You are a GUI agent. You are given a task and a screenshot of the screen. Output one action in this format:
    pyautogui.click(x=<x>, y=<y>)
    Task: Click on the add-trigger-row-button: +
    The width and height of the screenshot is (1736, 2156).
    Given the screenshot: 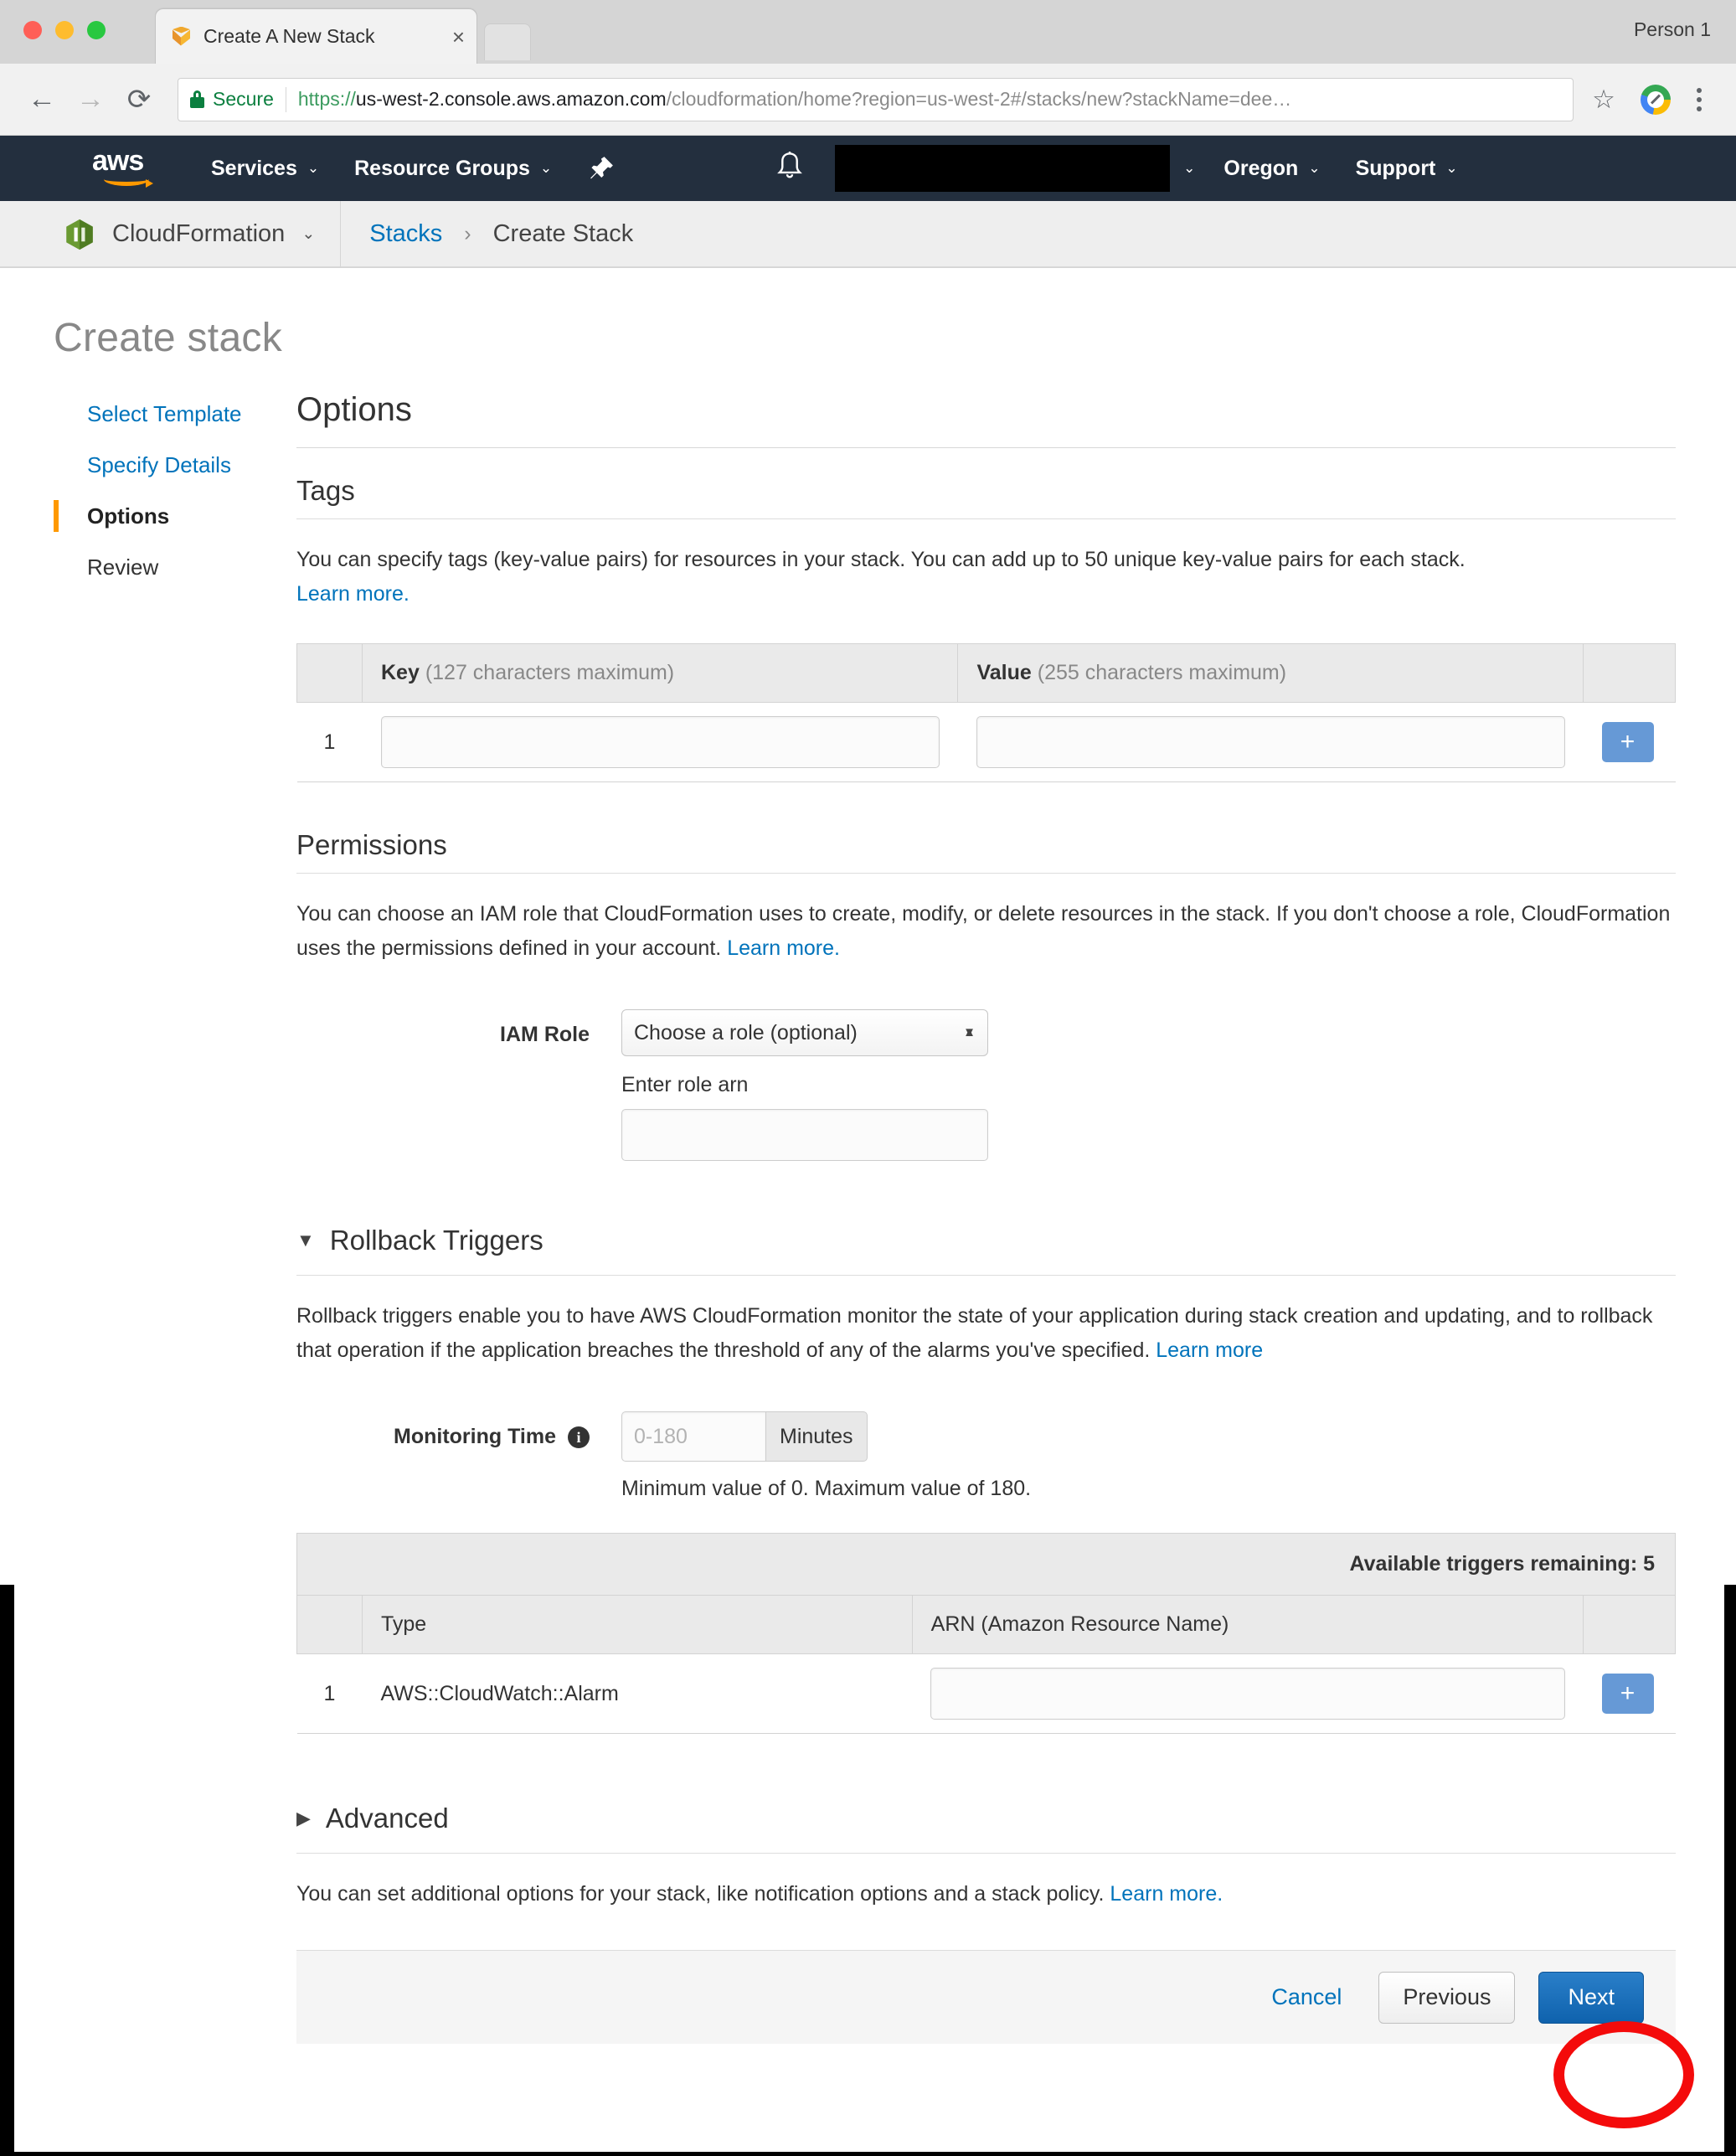 What is the action you would take?
    pyautogui.click(x=1627, y=1694)
    